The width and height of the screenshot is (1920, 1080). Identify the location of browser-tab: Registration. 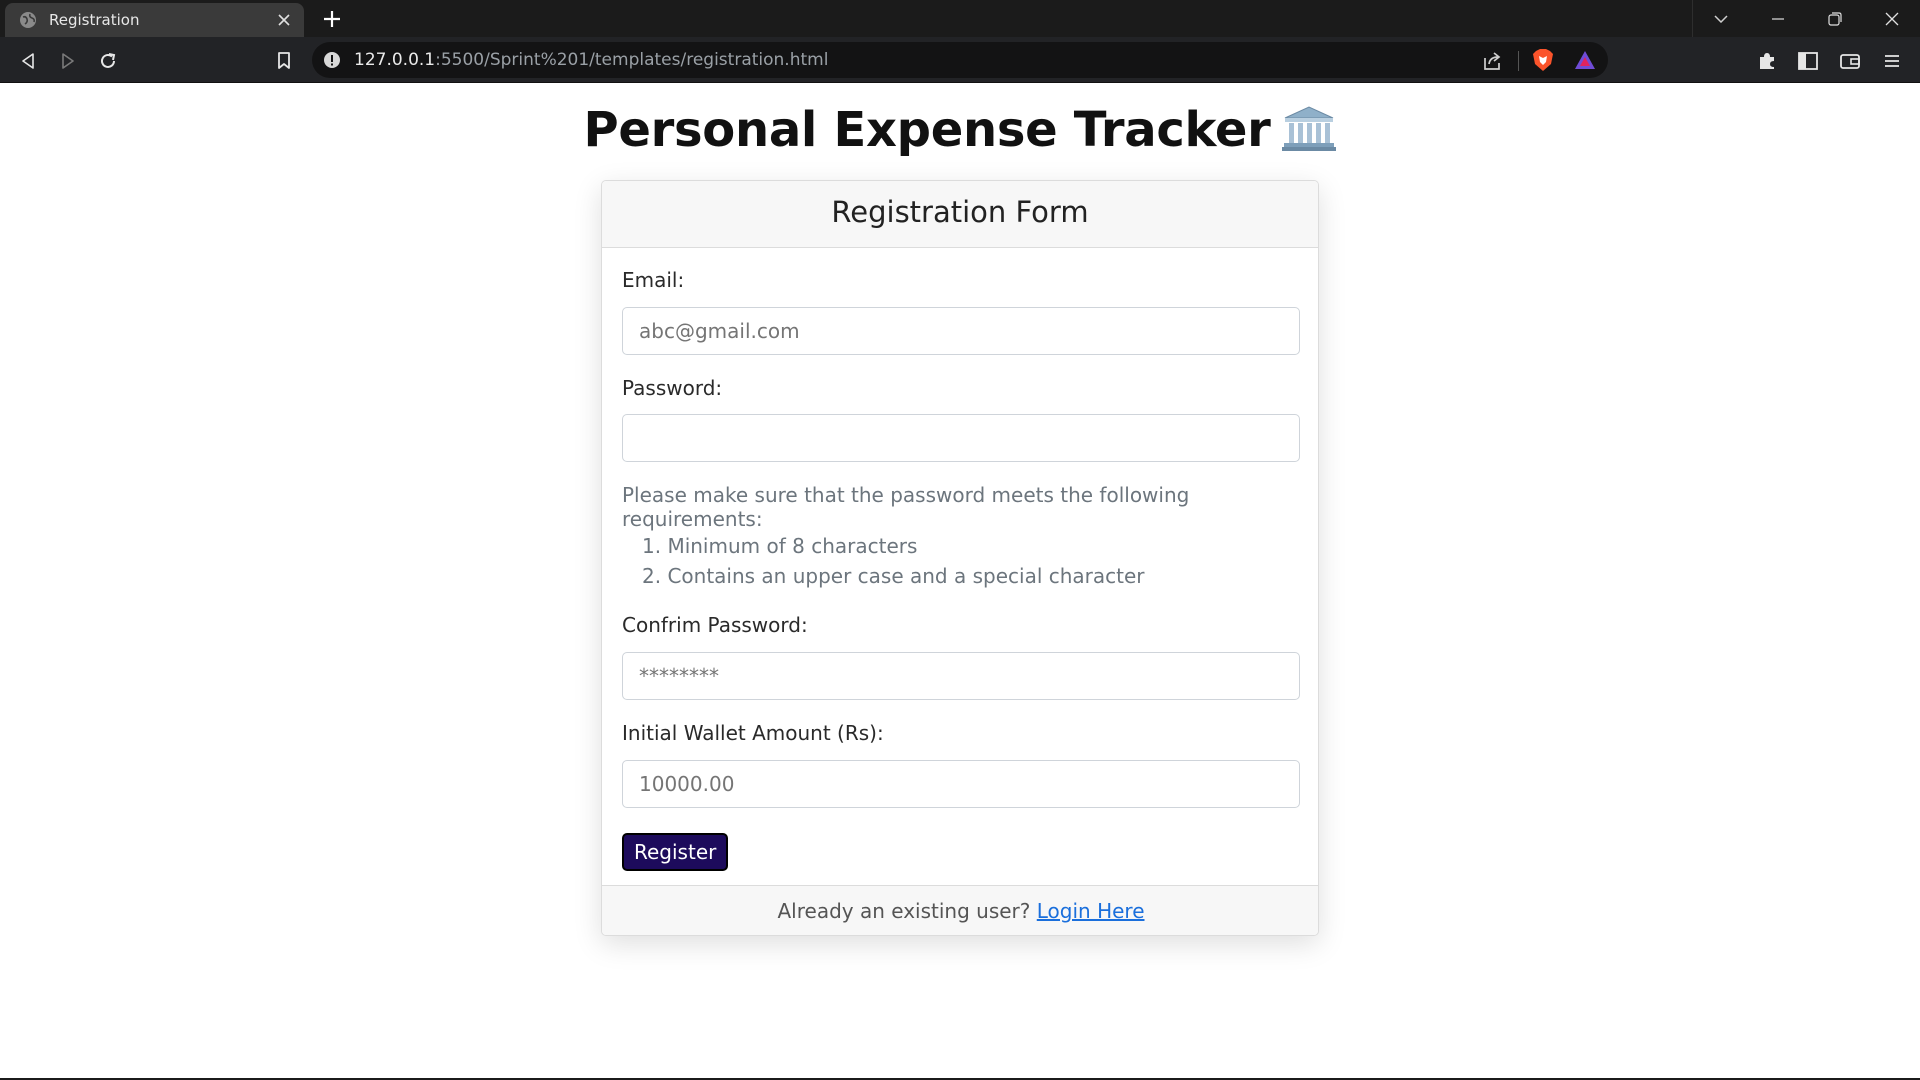
(154, 20).